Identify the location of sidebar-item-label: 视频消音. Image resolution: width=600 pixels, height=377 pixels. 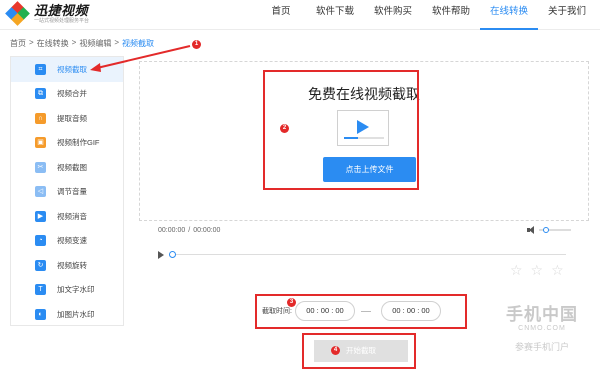
(72, 216).